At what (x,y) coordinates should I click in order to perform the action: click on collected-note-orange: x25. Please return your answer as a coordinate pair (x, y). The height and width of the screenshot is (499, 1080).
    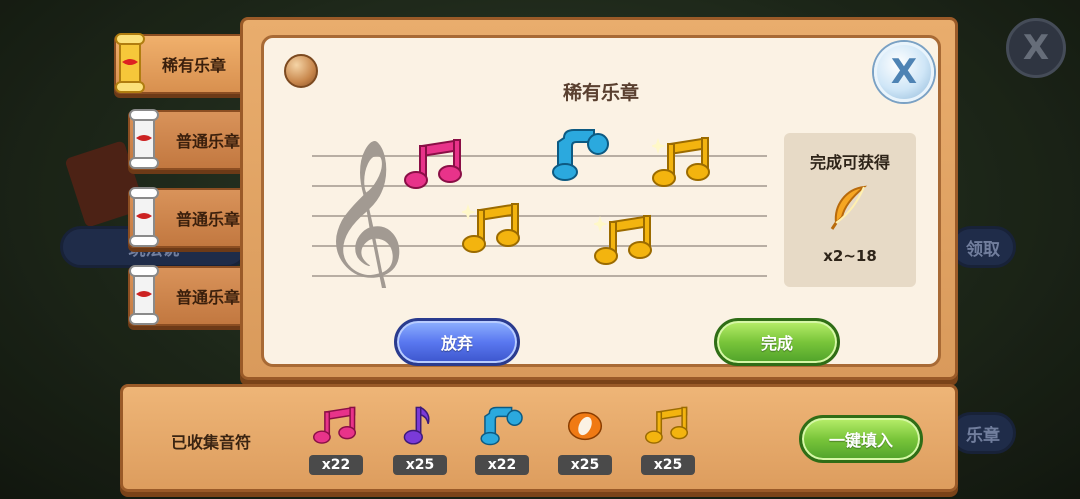
    Looking at the image, I should click on (585, 440).